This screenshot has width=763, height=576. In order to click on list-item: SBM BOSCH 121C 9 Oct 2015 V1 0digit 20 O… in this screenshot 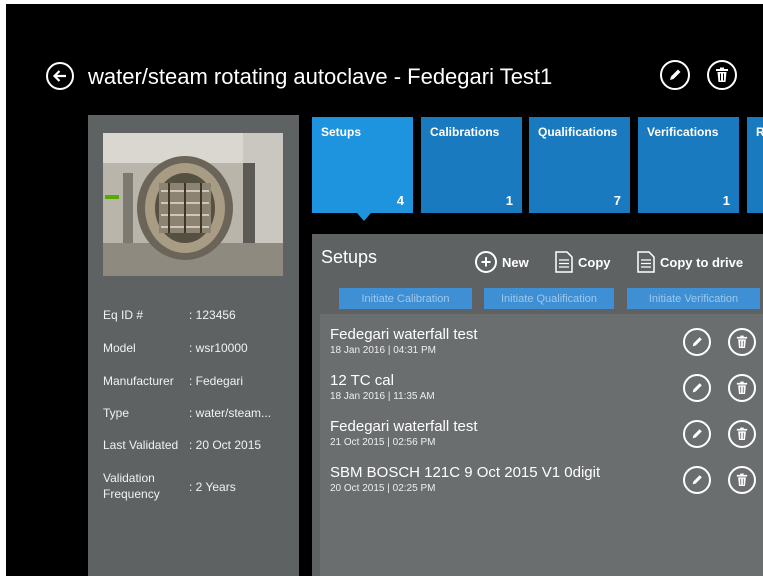, I will do `click(541, 485)`.